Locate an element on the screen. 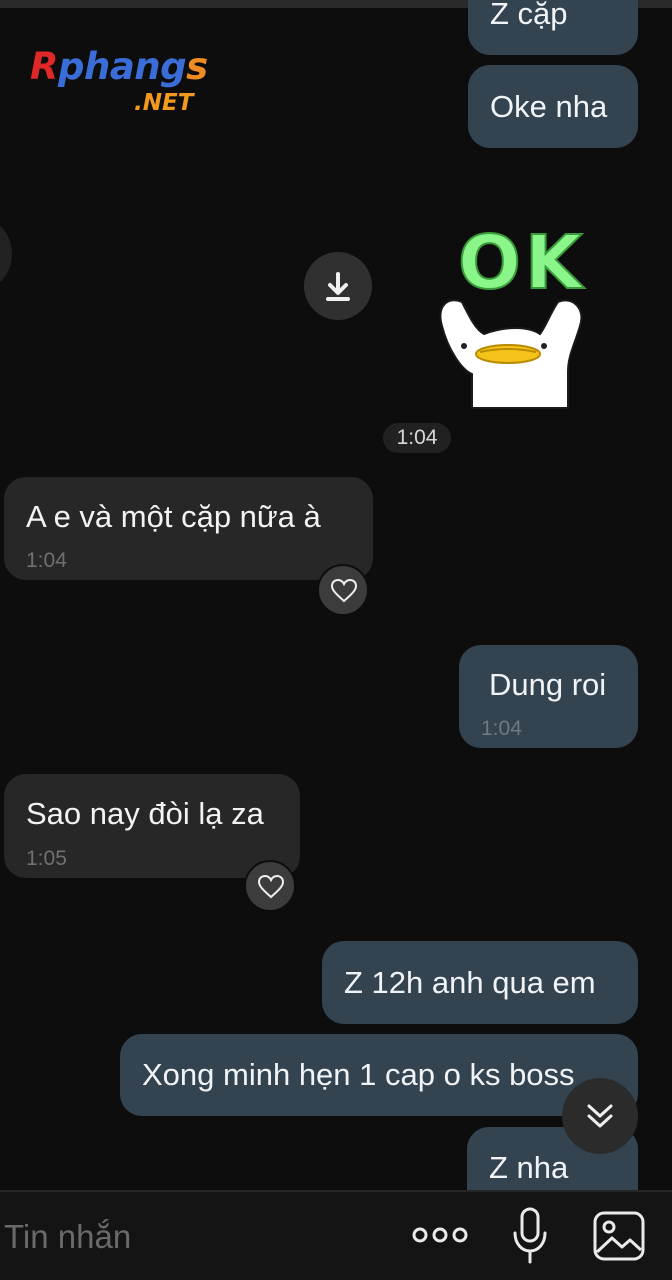 Image resolution: width=672 pixels, height=1280 pixels. message-composer: Tin nhắn is located at coordinates (336, 1235).